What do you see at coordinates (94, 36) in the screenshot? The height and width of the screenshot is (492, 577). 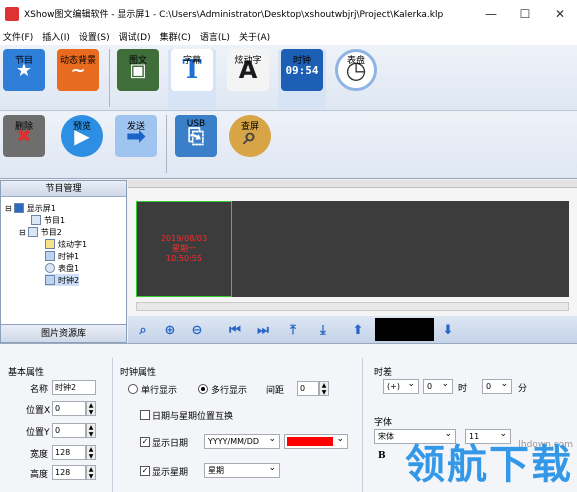 I see `menu-settings: 设置(S)` at bounding box center [94, 36].